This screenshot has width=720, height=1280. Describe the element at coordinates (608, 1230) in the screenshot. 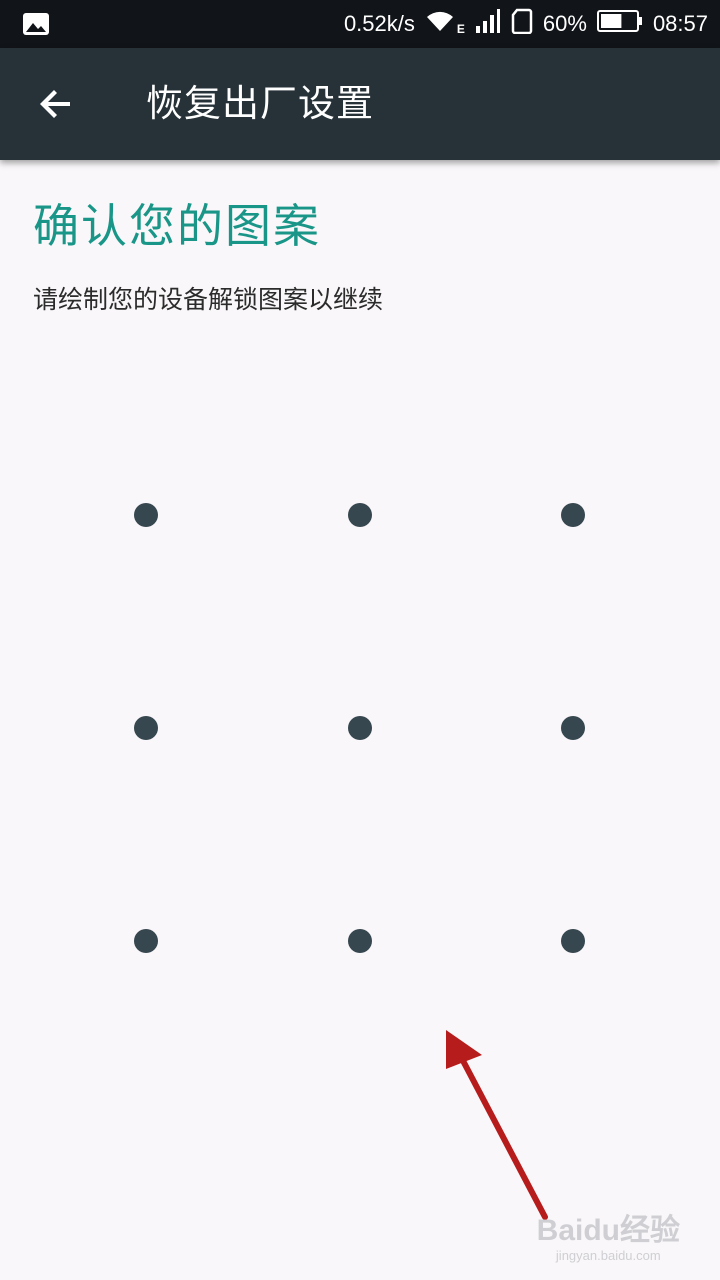

I see `watermark-main: Baidu经验` at that location.